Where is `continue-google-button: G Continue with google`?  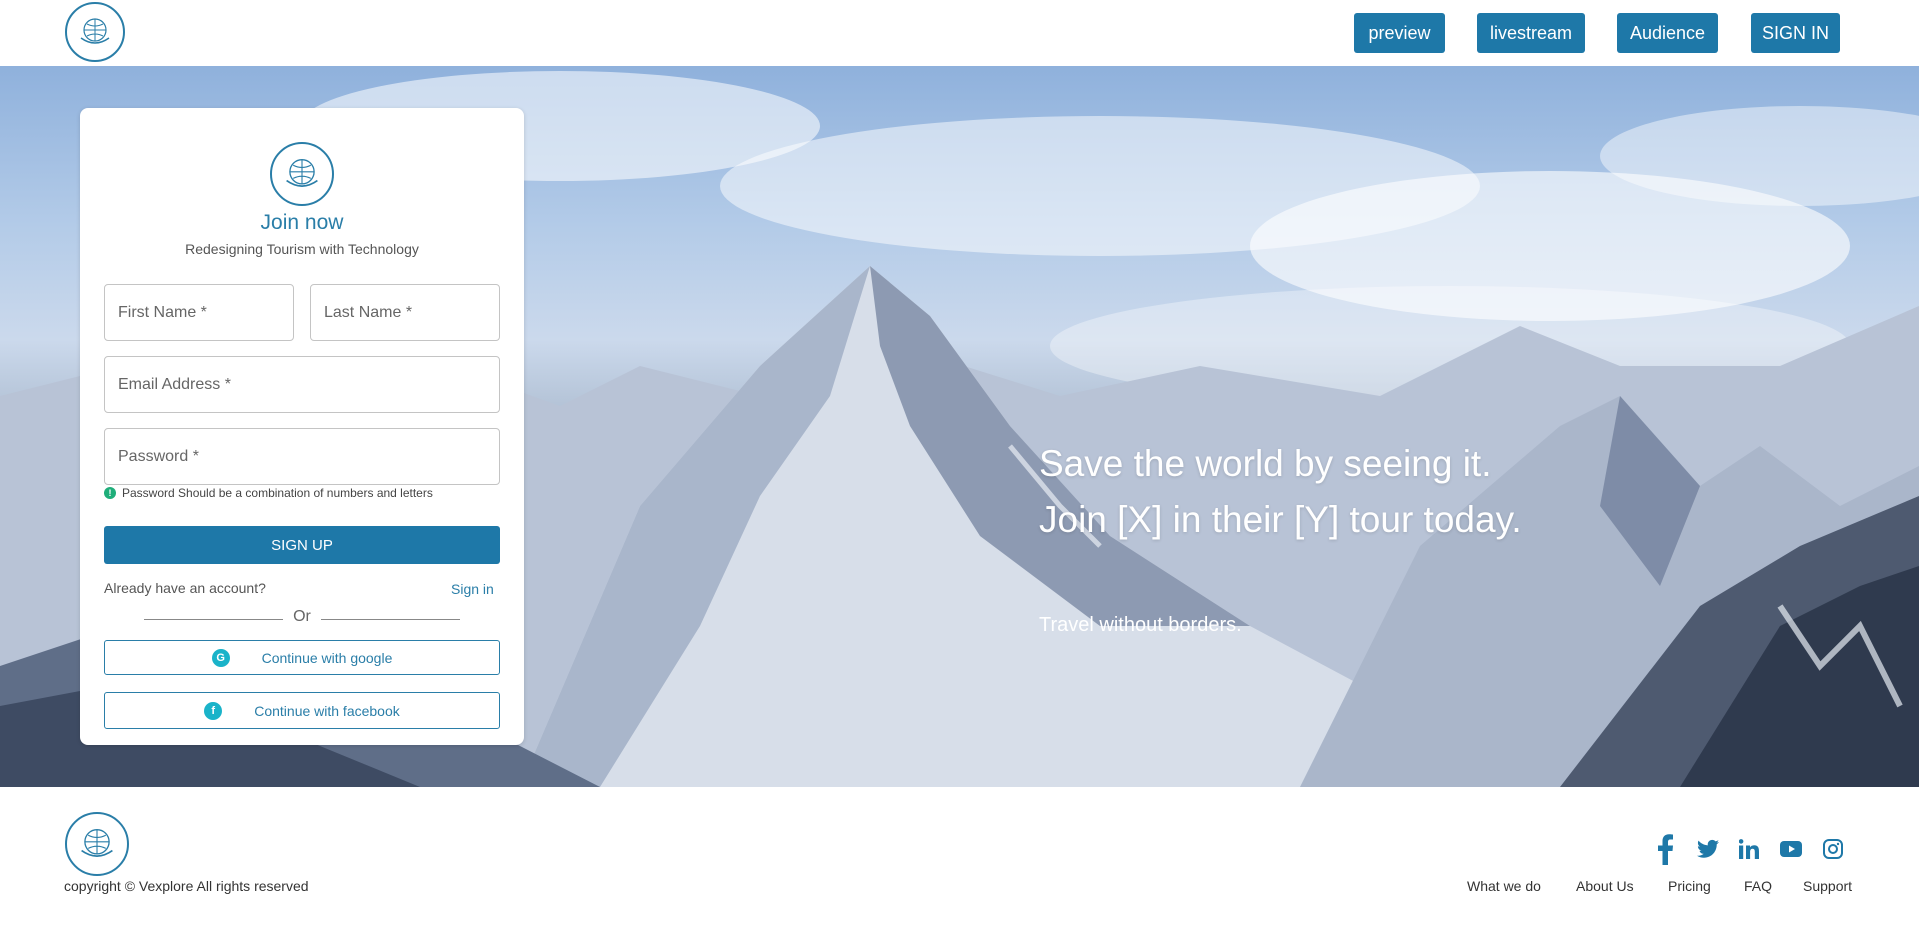 continue-google-button: G Continue with google is located at coordinates (302, 657).